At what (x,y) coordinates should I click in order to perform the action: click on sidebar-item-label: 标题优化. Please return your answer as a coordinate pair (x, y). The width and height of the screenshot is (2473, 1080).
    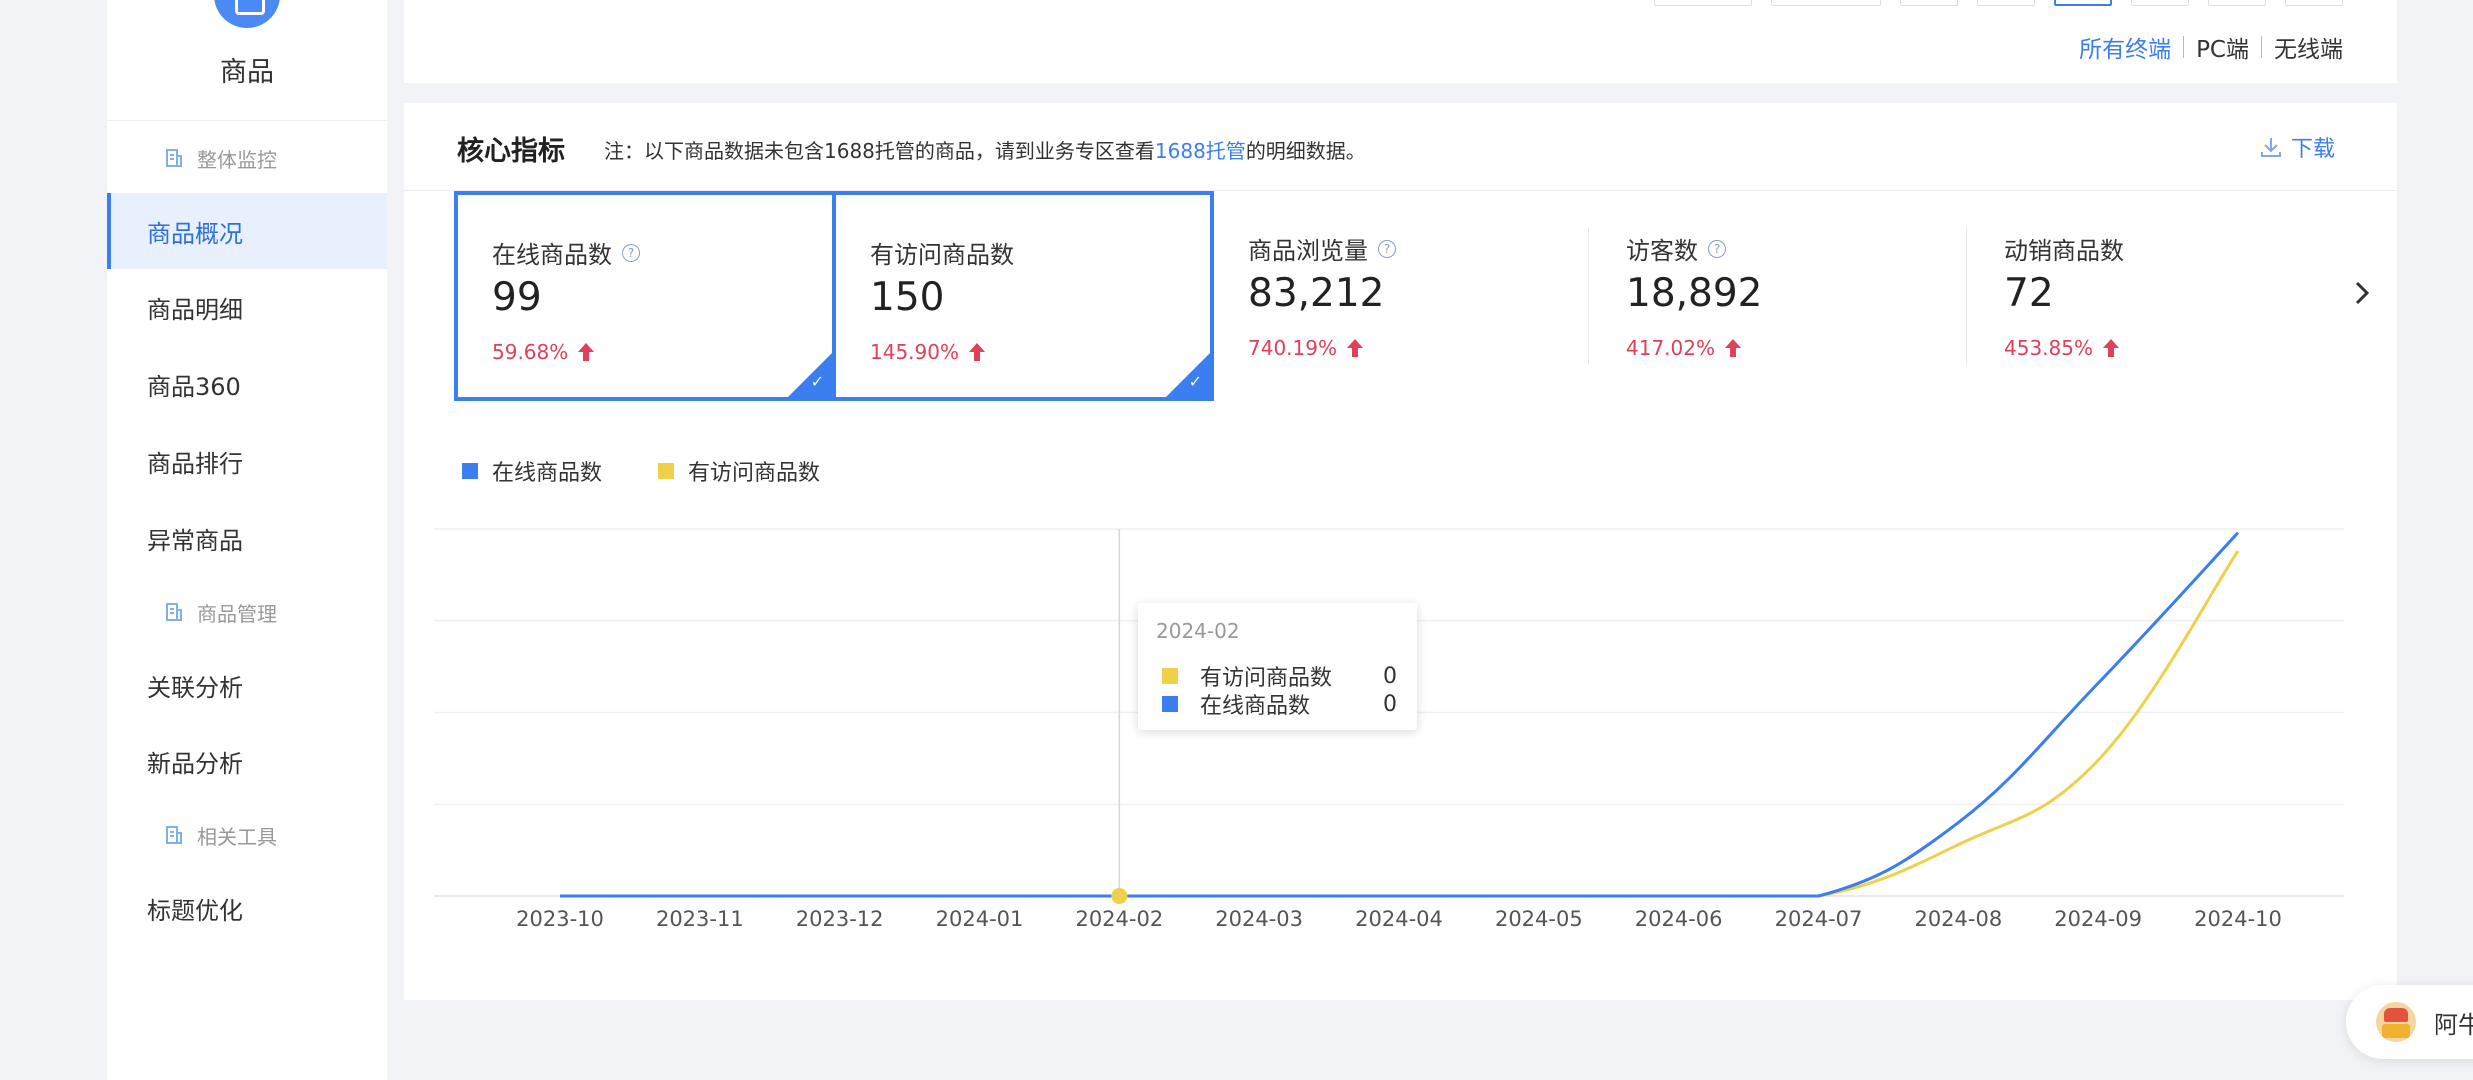
    Looking at the image, I should click on (195, 910).